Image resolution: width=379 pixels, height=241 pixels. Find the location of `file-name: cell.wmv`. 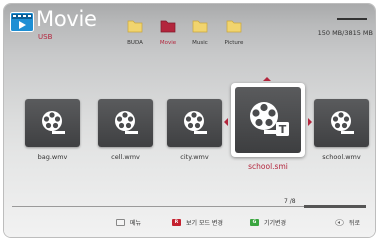

file-name: cell.wmv is located at coordinates (125, 157).